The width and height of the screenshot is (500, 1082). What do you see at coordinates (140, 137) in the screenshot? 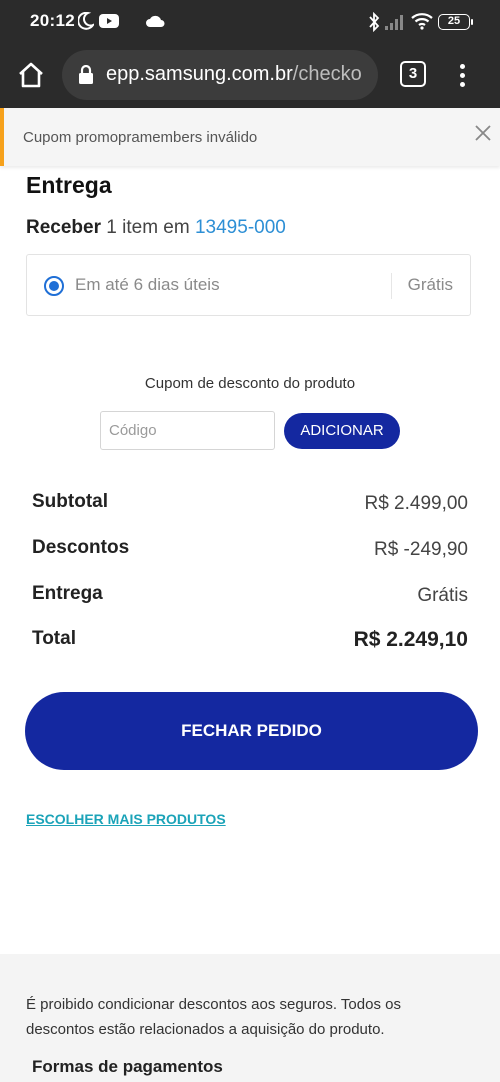
I see `alert-message: Cupom promopramembers inválido` at bounding box center [140, 137].